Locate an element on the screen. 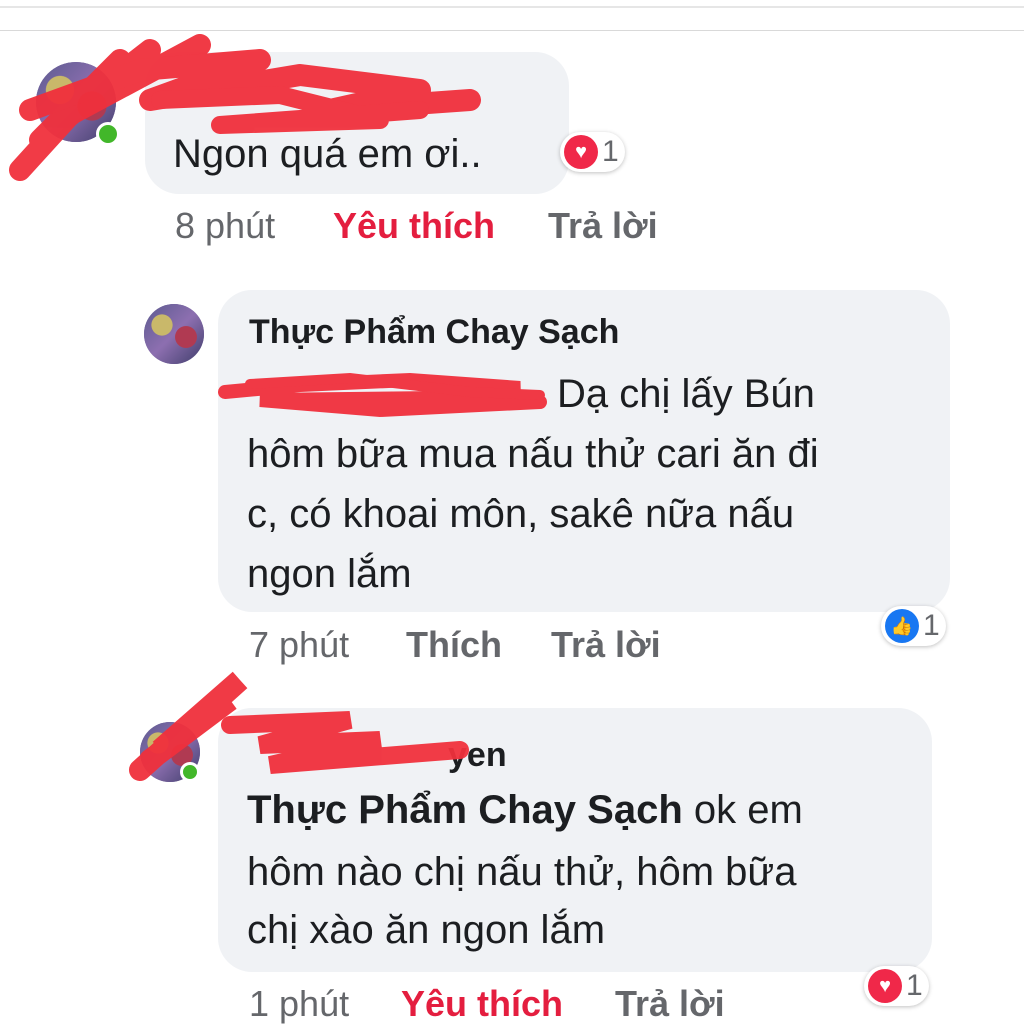 The image size is (1024, 1025). mention-link: Thực Phẩm Chay Sạch is located at coordinates (465, 810).